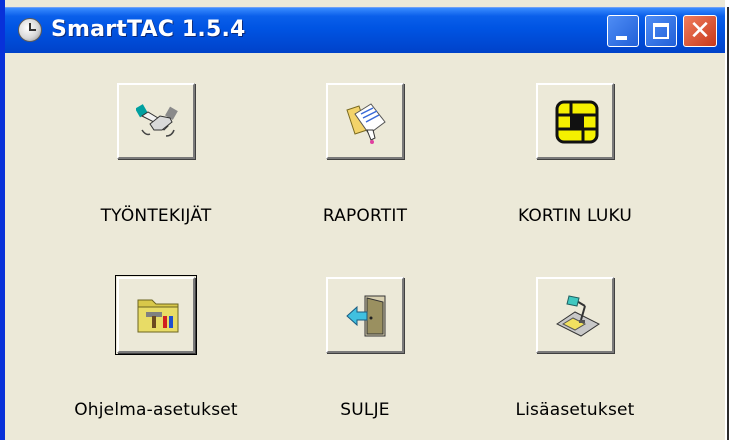 Image resolution: width=735 pixels, height=440 pixels. Describe the element at coordinates (365, 30) in the screenshot. I see `title-bar: SmartTAC 1.5.4 ✕` at that location.